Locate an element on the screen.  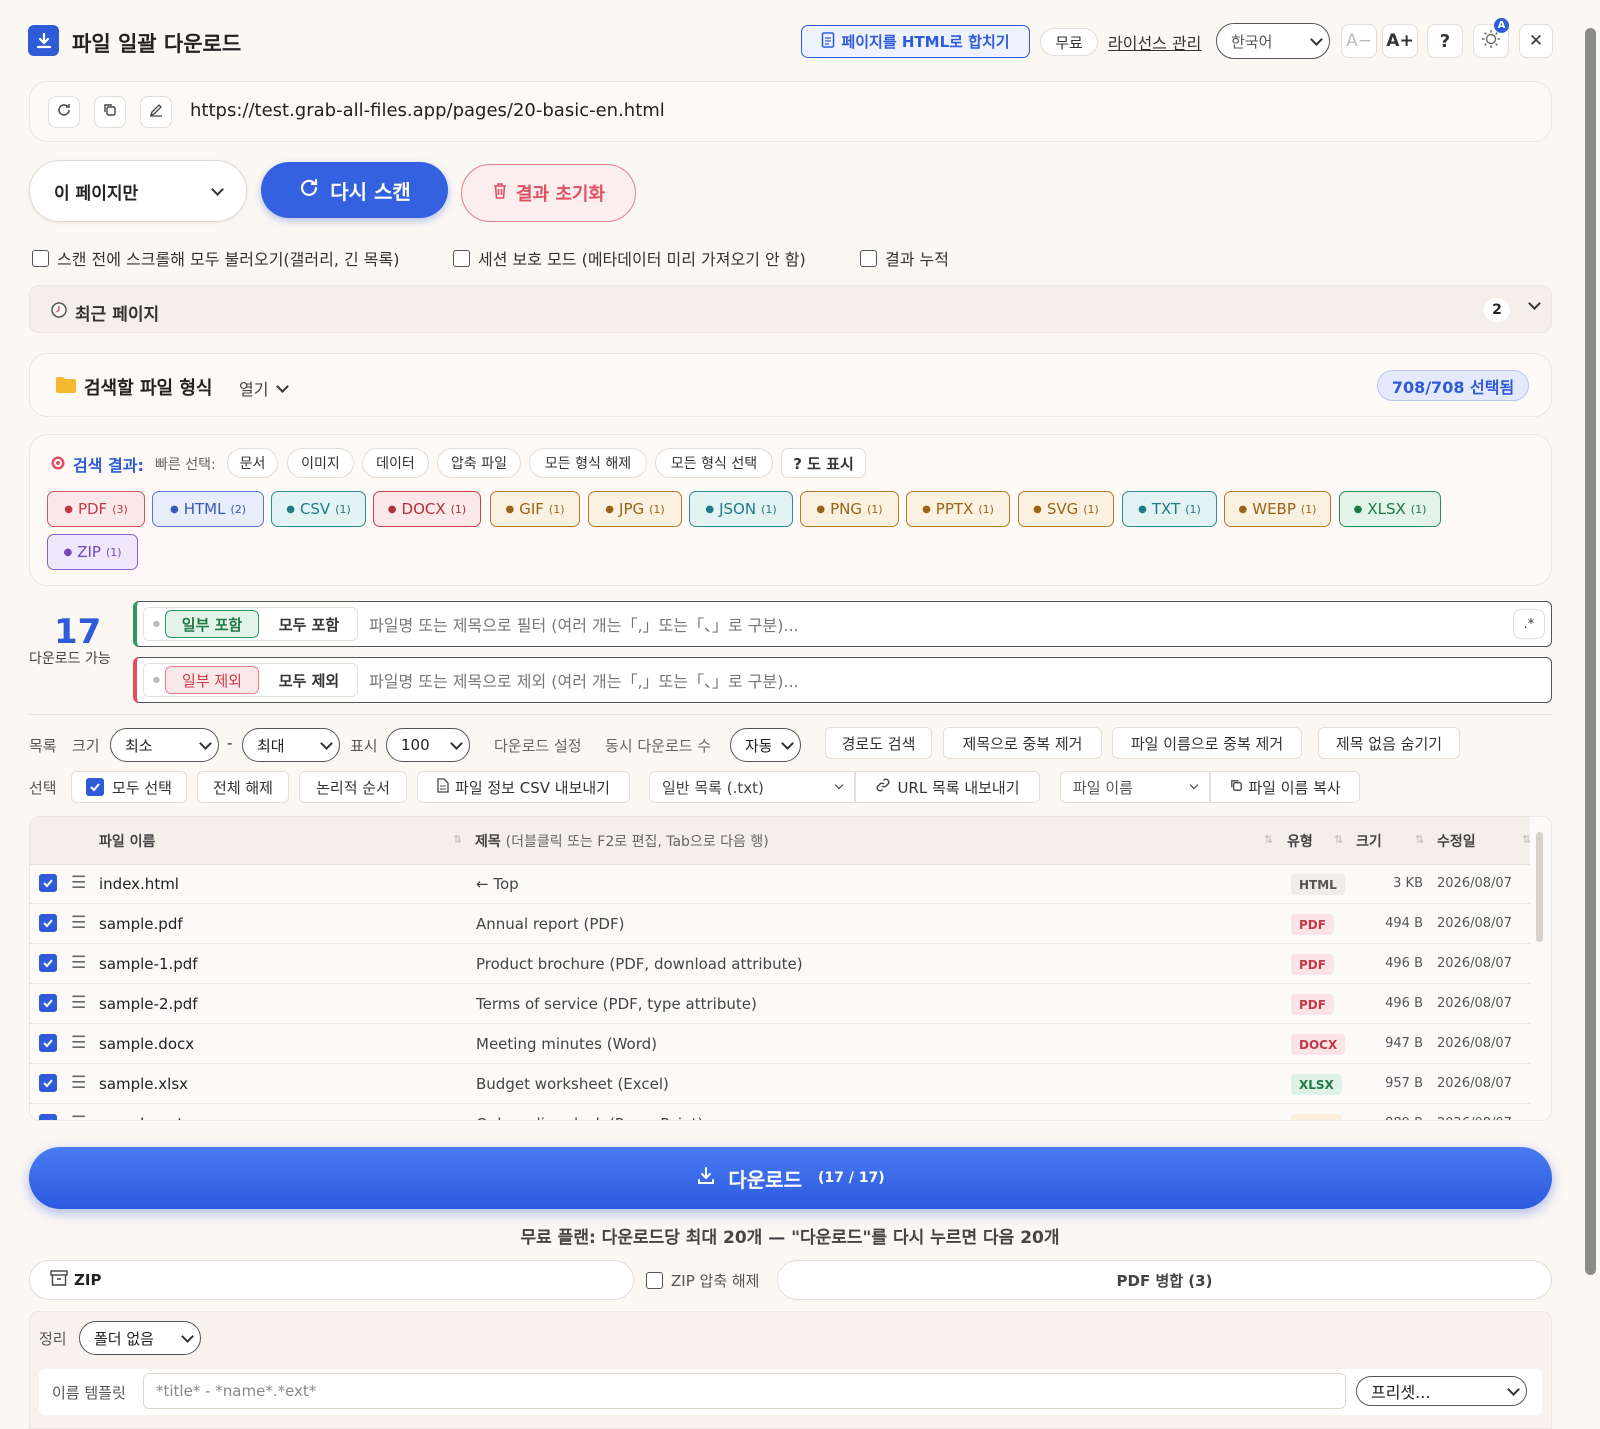
type-tag-jpg: ● JPG (1) is located at coordinates (635, 509).